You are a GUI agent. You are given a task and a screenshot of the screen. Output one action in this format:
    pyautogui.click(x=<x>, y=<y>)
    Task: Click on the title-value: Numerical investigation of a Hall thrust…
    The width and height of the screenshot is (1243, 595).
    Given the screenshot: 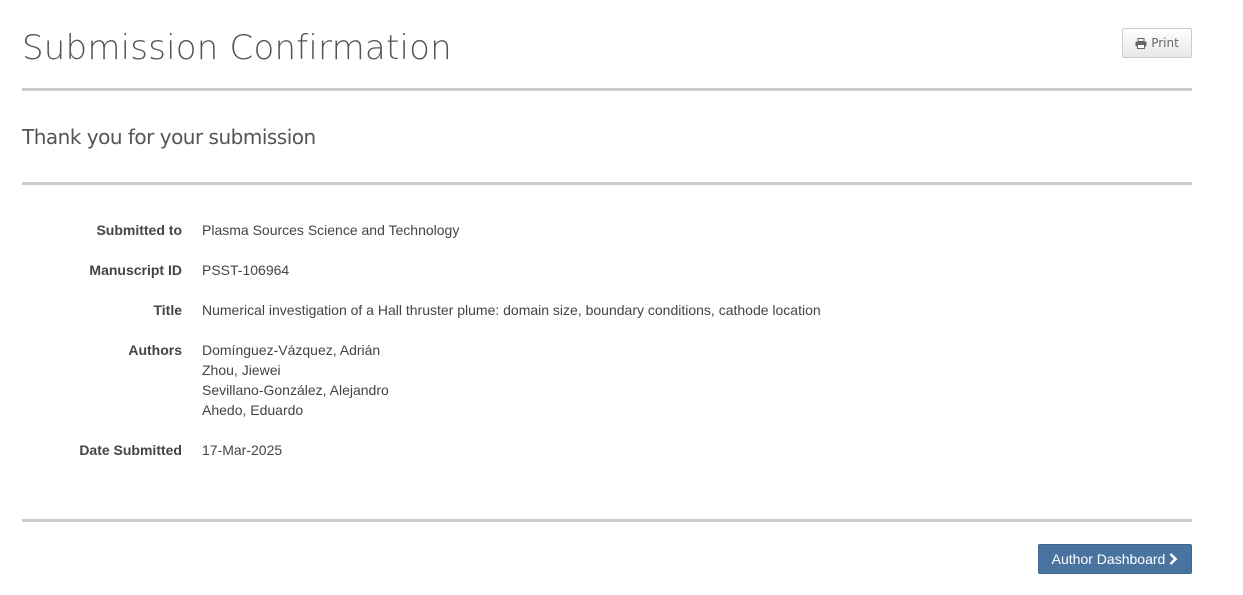 What is the action you would take?
    pyautogui.click(x=511, y=310)
    